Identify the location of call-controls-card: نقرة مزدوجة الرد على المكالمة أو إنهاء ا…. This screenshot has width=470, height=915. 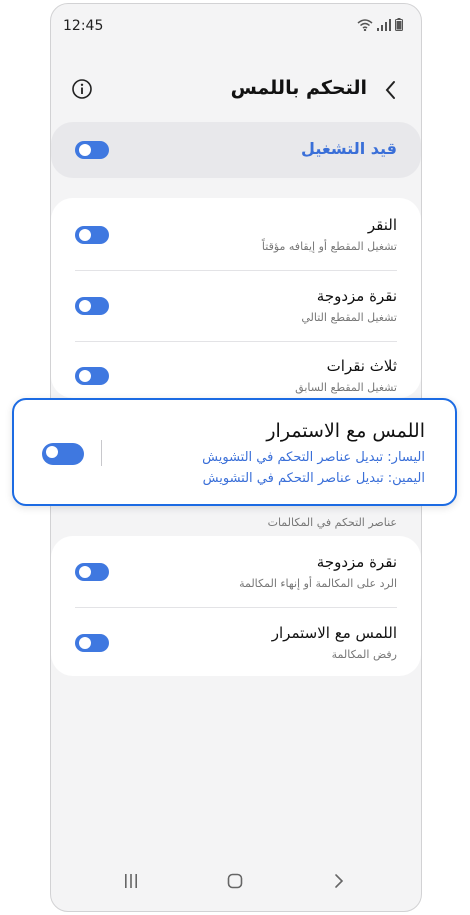
(236, 606).